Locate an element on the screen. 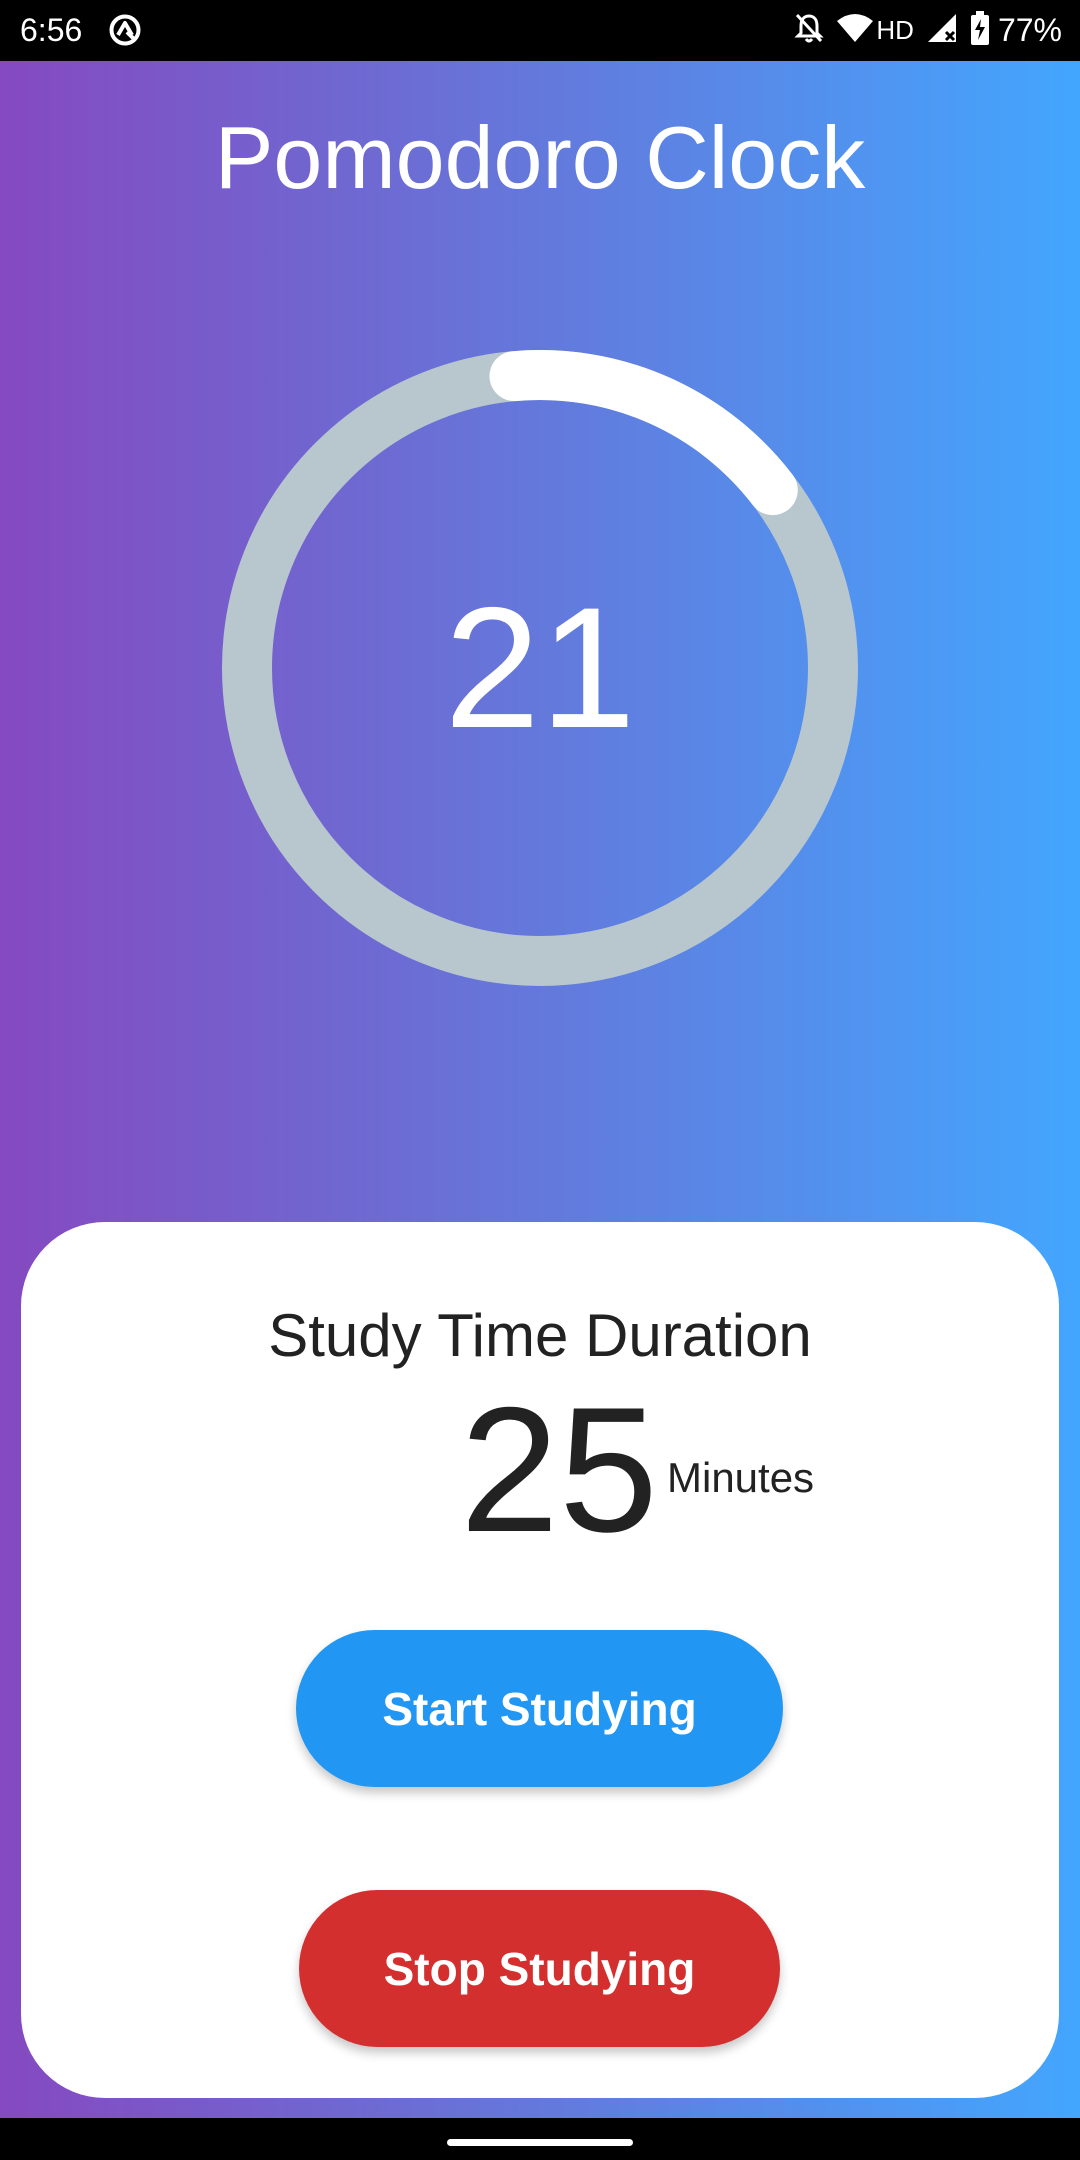 The image size is (1080, 2160). start-studying-button: Start Studying is located at coordinates (539, 1708).